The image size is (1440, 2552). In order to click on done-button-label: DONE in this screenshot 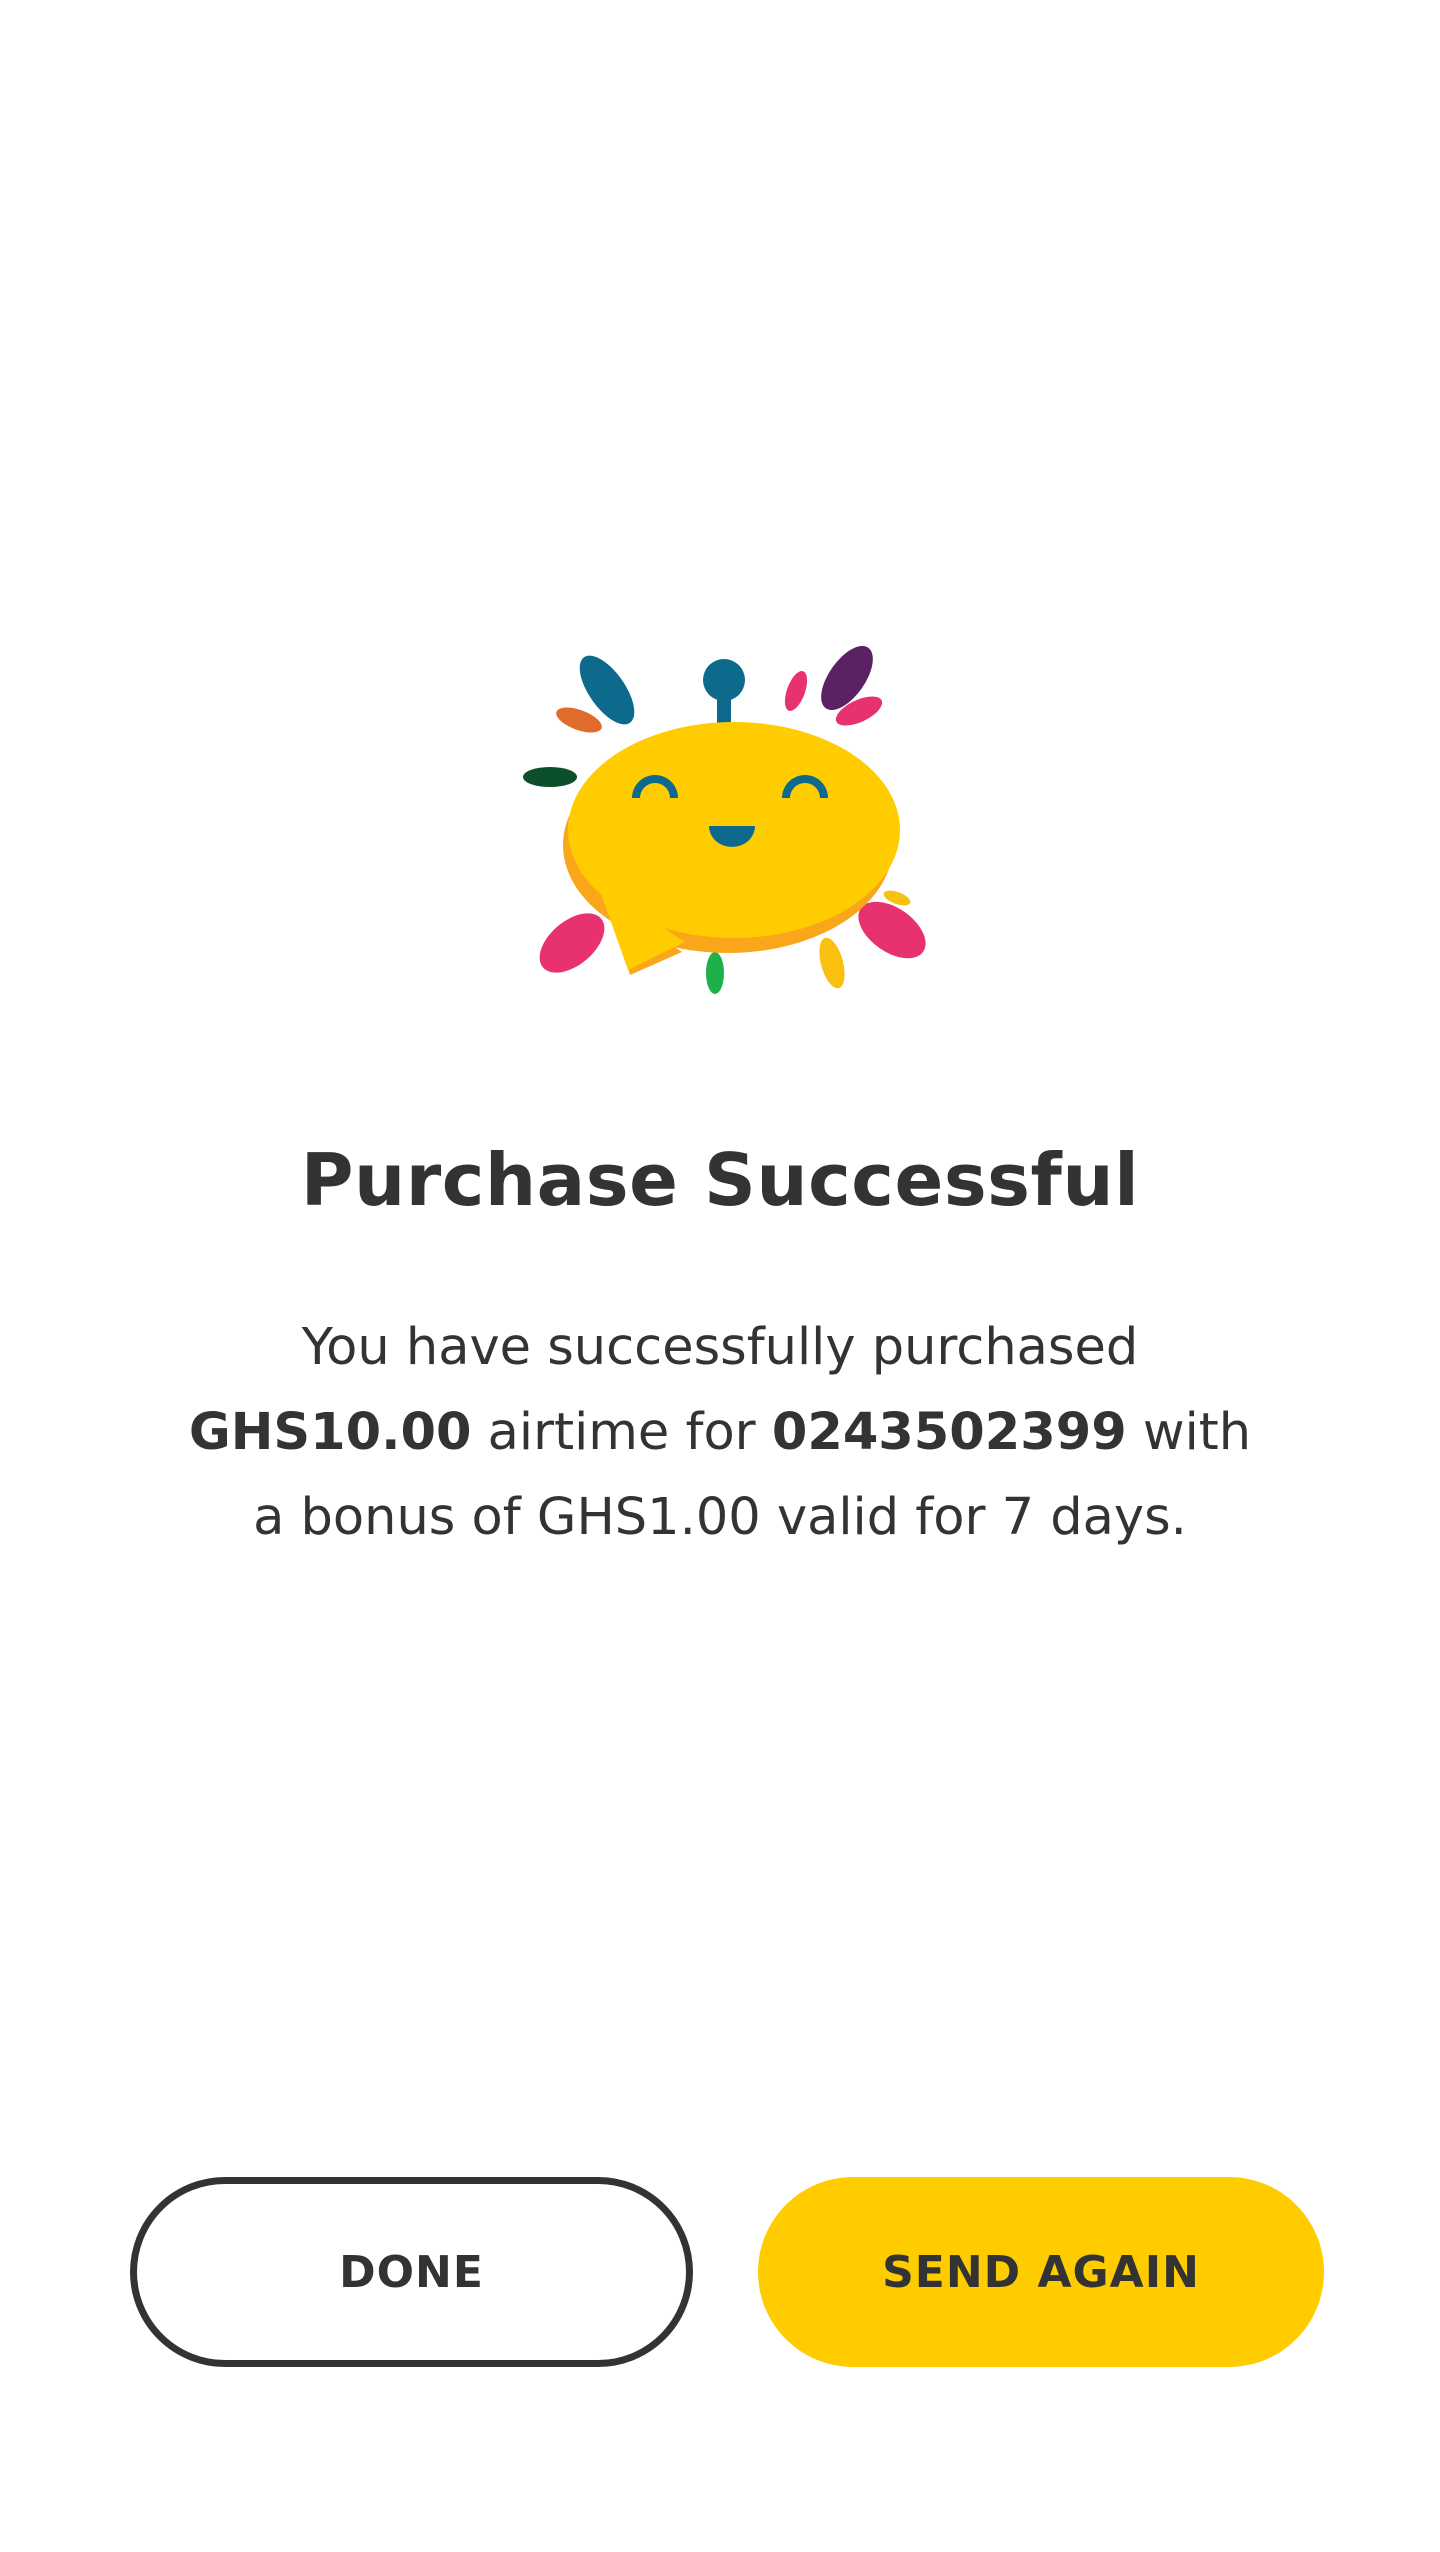, I will do `click(411, 2272)`.